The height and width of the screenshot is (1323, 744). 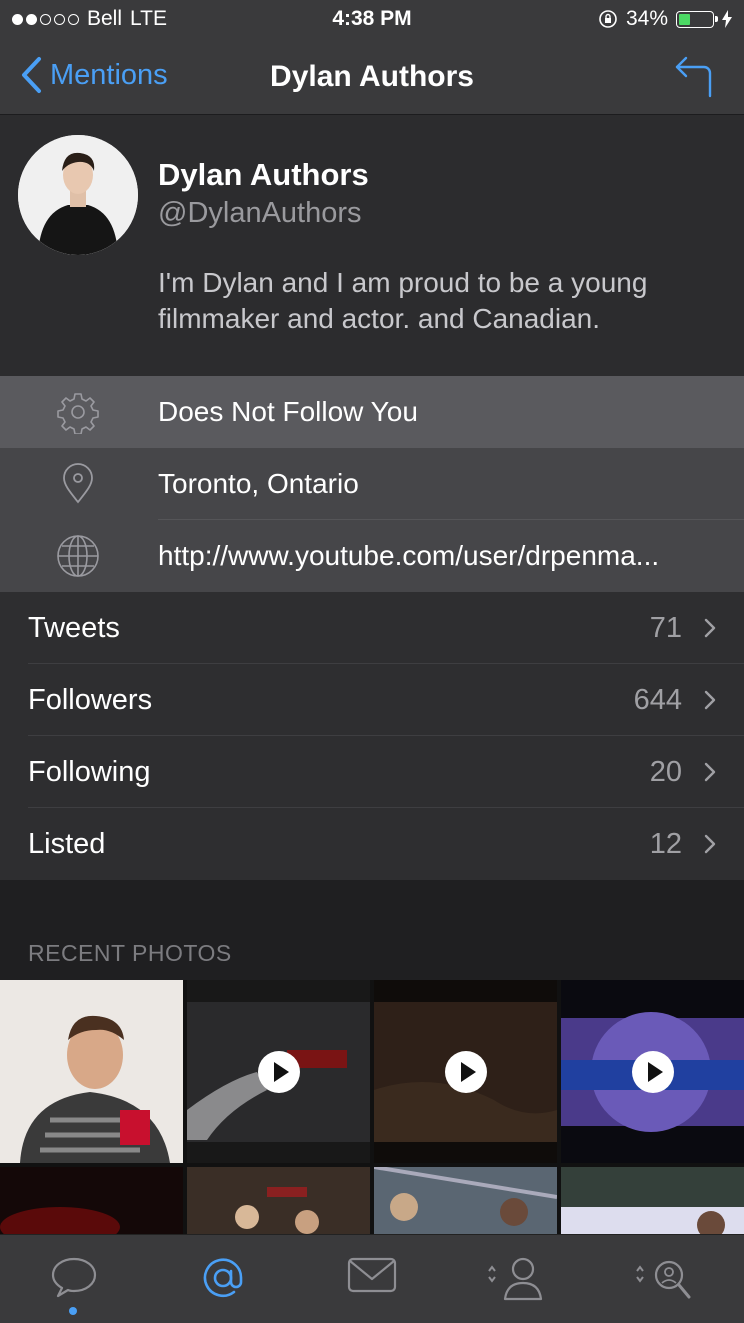 I want to click on recent-photos-section: RECENT PHOTOS, so click(x=372, y=930).